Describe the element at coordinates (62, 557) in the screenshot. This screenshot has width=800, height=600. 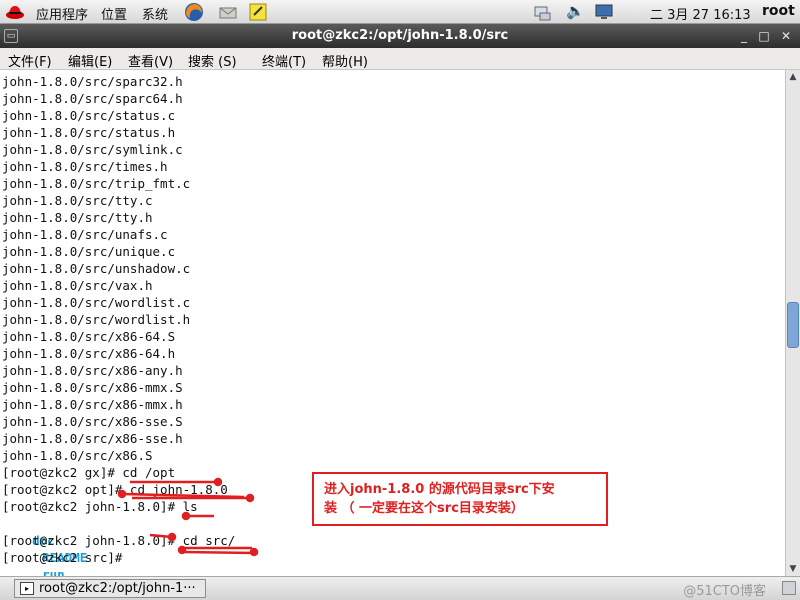
I see `terminal-prompt: [root@zkc2 src]#` at that location.